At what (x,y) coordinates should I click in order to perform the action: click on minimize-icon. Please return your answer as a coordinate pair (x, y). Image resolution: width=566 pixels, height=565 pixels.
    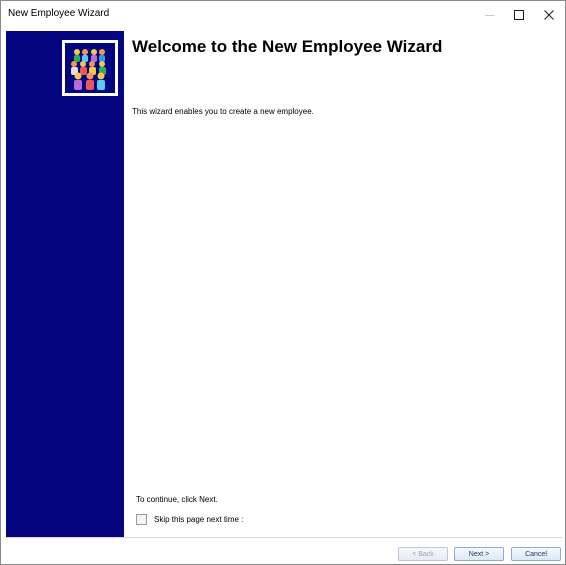
    Looking at the image, I should click on (489, 15).